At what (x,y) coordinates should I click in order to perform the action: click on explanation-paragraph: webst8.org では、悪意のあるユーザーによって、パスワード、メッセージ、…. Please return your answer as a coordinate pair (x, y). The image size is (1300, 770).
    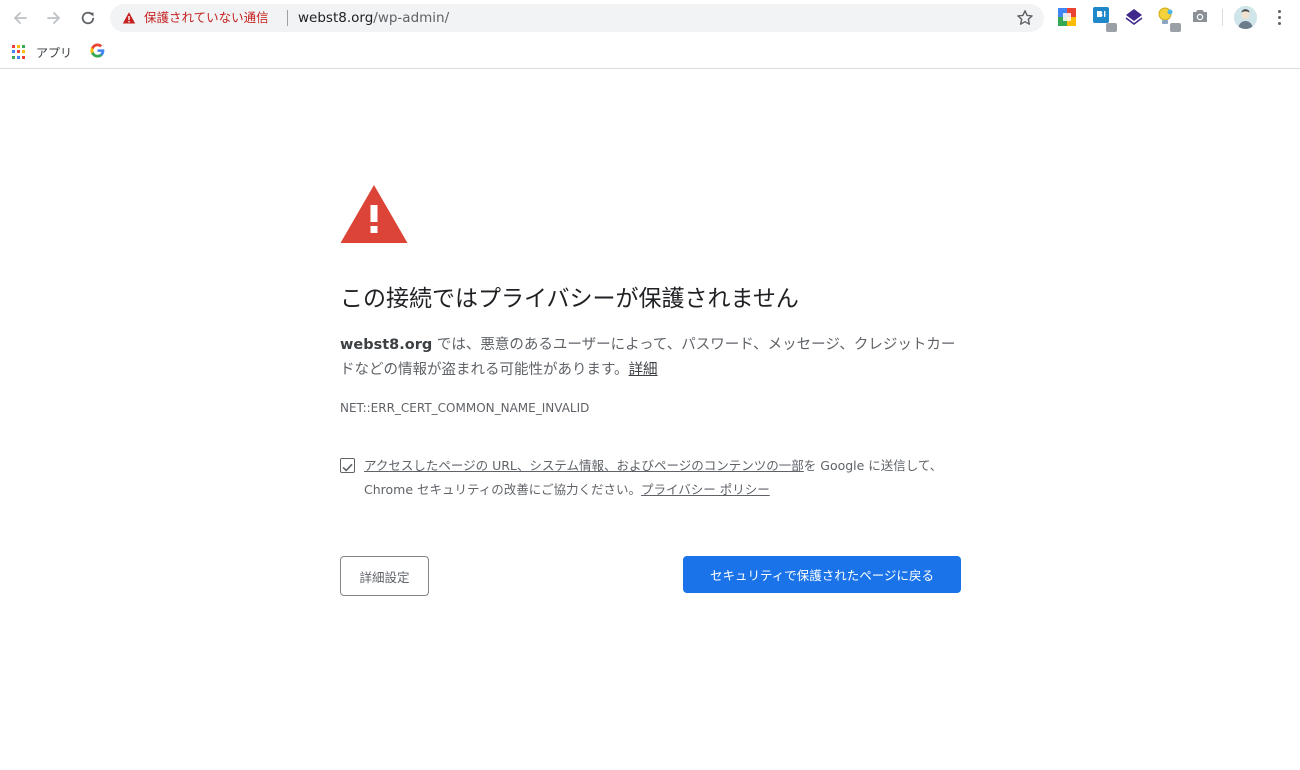
    Looking at the image, I should click on (651, 358).